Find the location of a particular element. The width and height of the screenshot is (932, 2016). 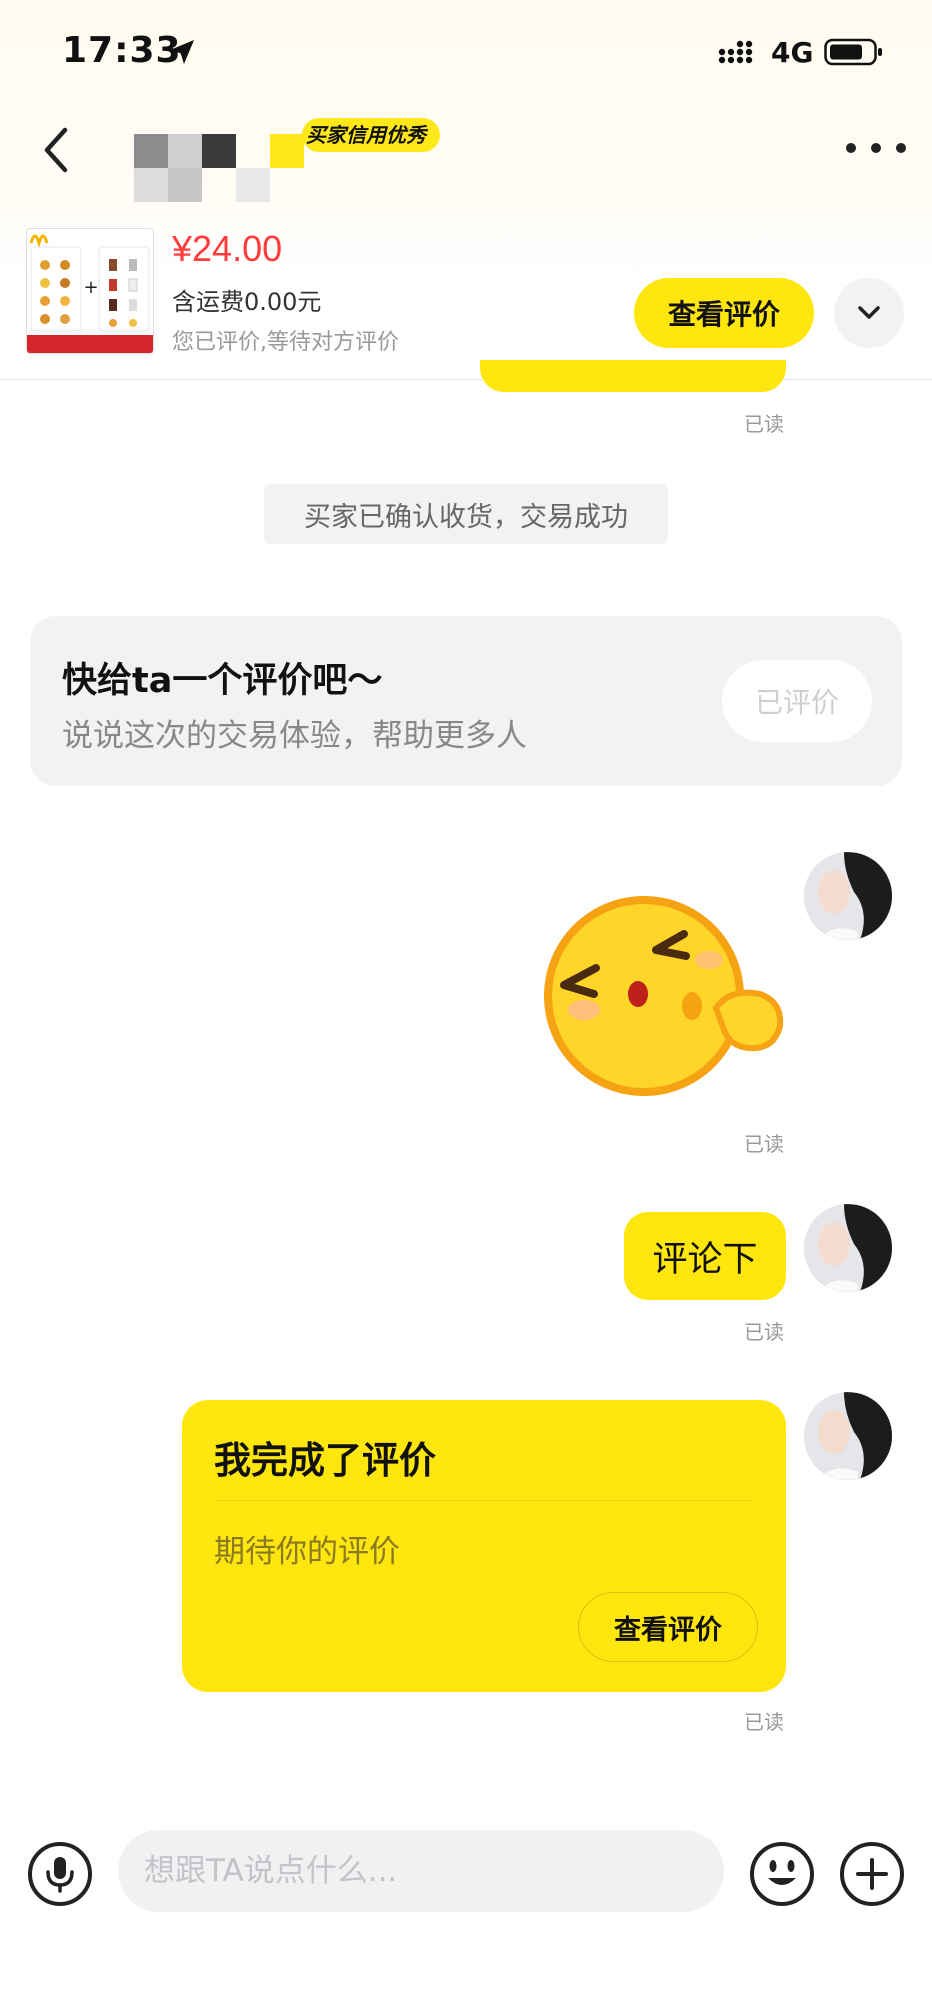

emoji-button is located at coordinates (782, 1874).